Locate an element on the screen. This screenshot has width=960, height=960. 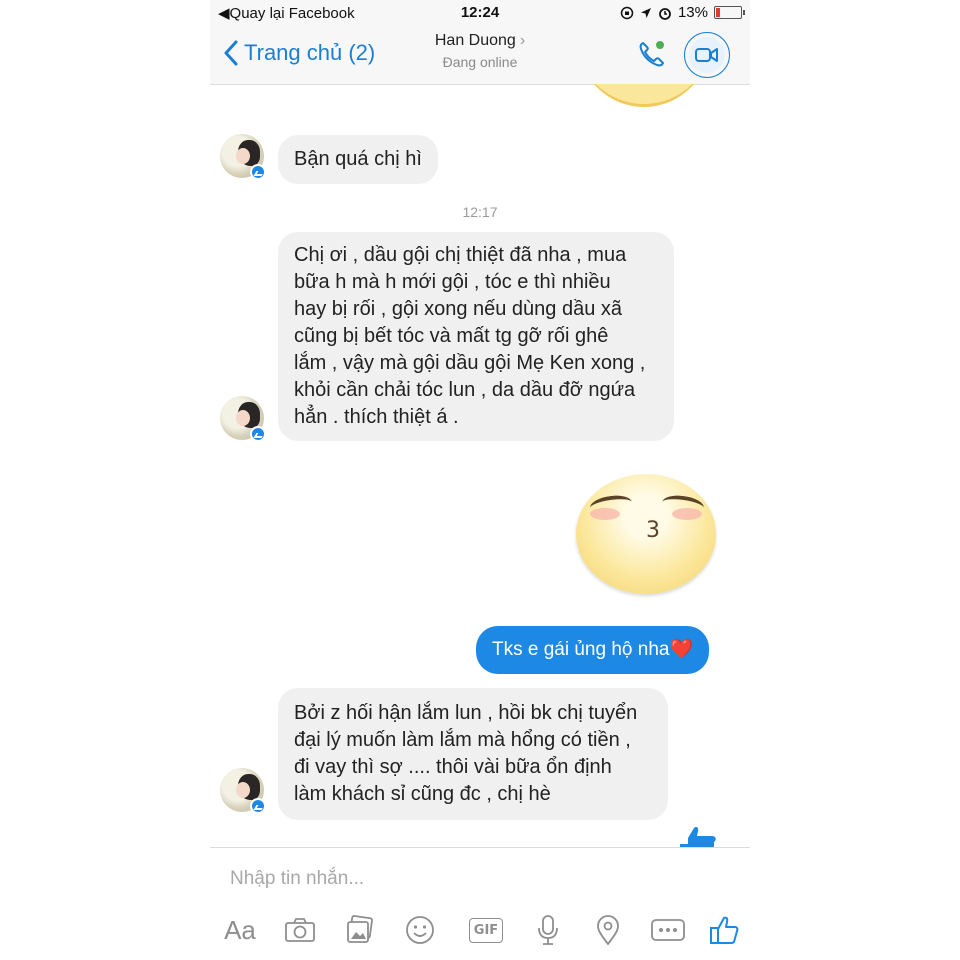
gif-label: GIF is located at coordinates (486, 930).